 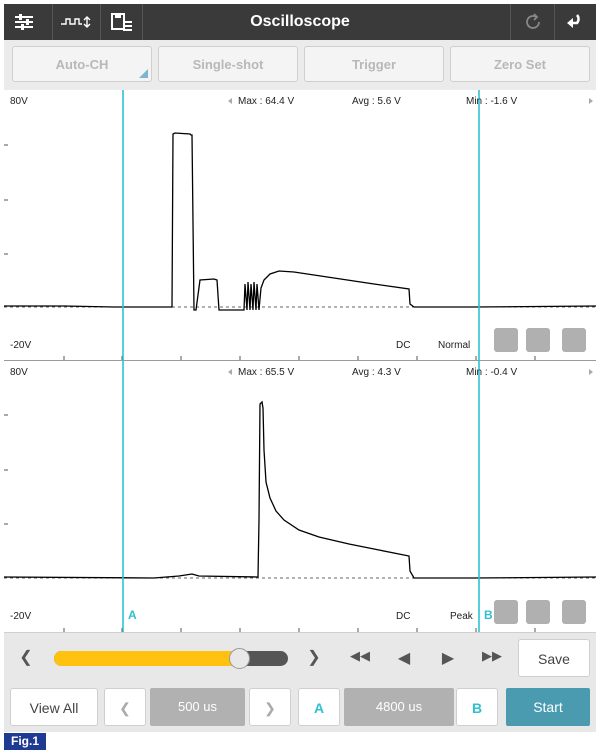 What do you see at coordinates (146, 658) in the screenshot?
I see `slider-fill` at bounding box center [146, 658].